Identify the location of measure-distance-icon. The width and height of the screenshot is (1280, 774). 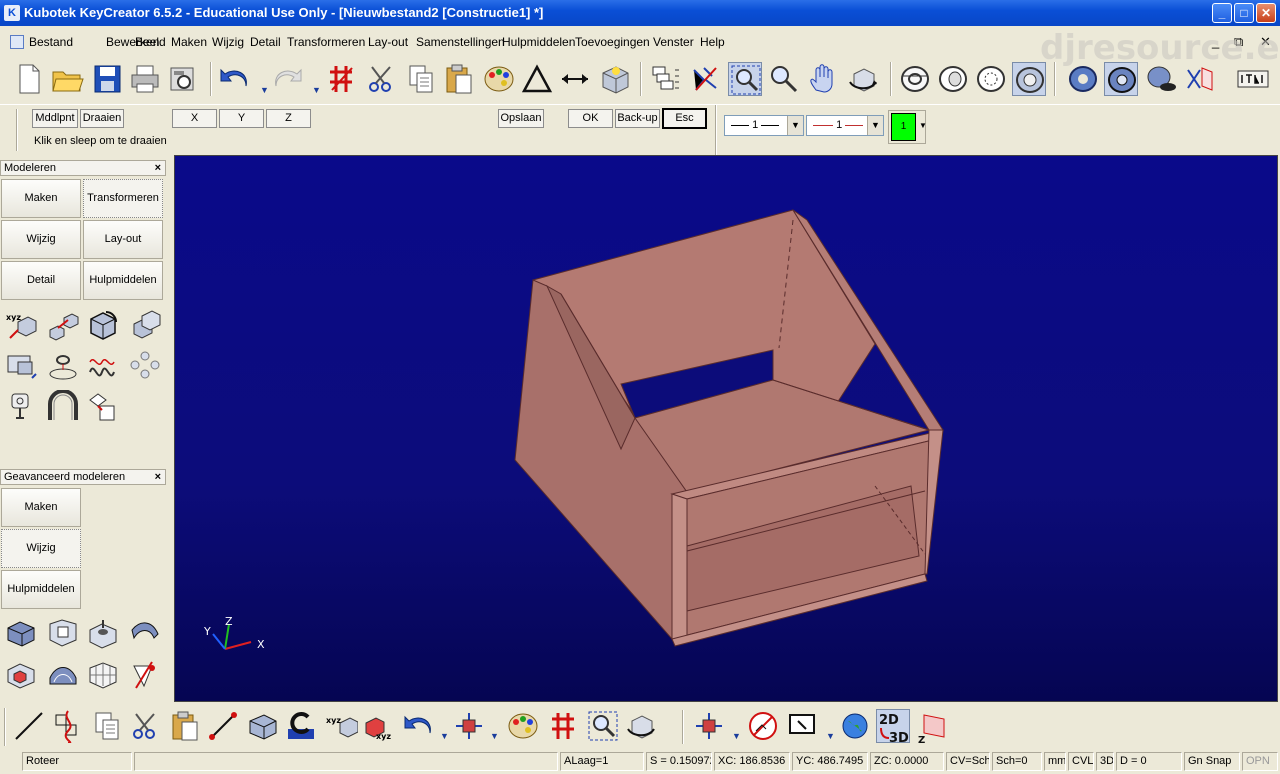
(575, 79).